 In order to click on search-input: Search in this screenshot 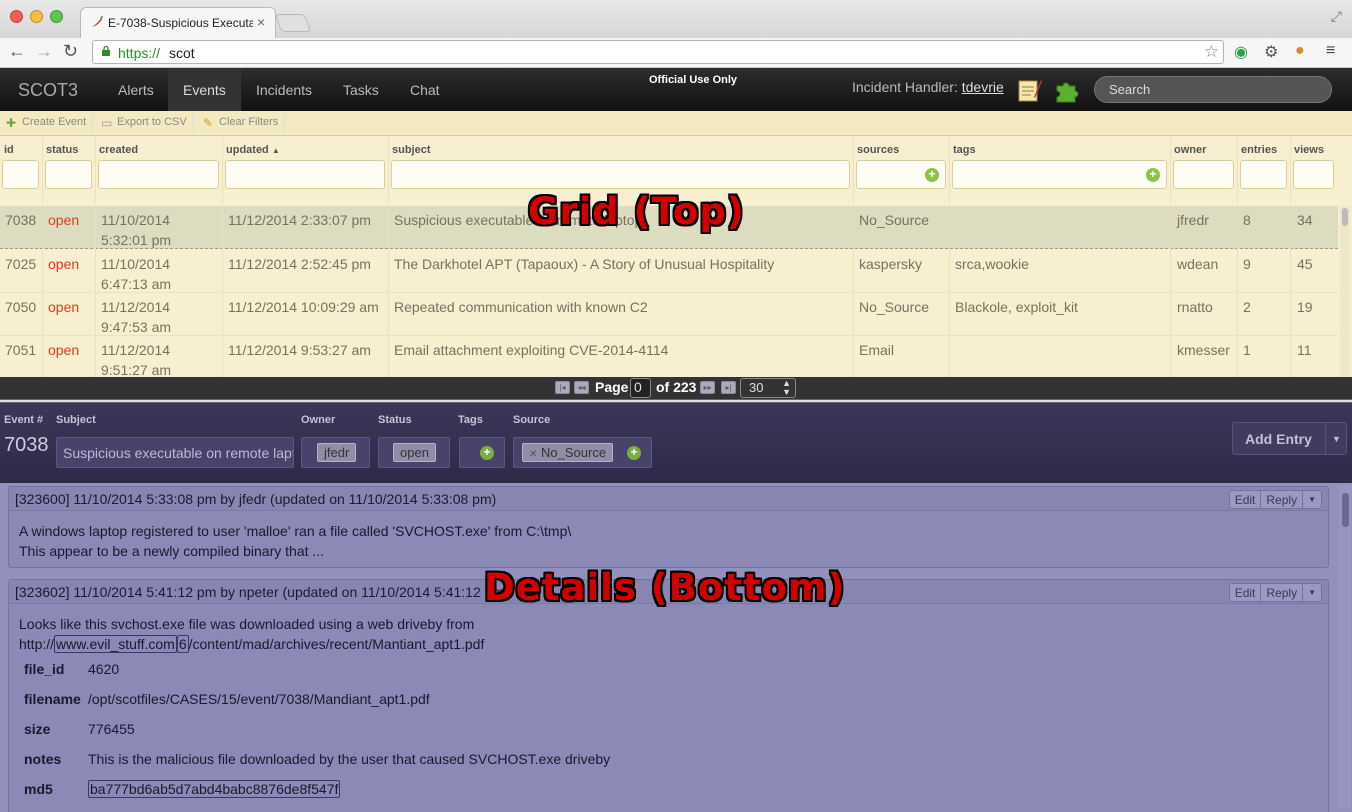, I will do `click(1213, 89)`.